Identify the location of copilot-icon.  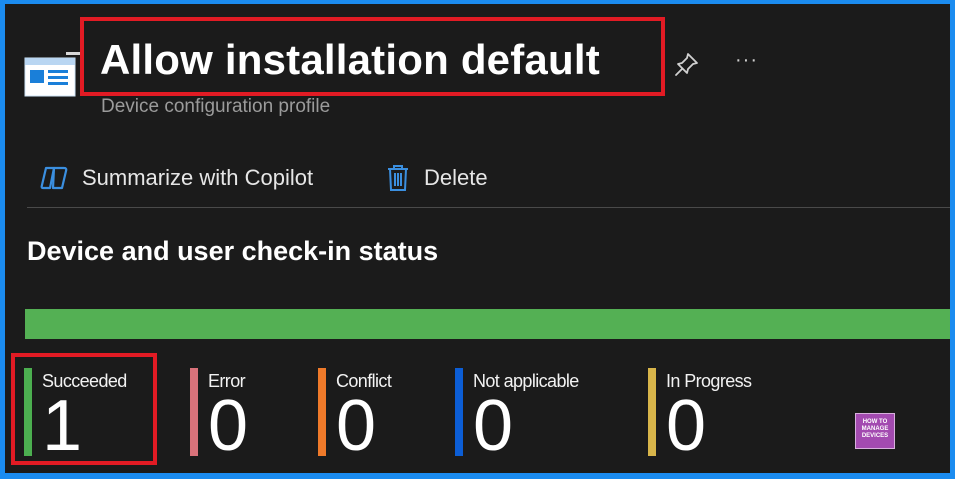
(54, 178).